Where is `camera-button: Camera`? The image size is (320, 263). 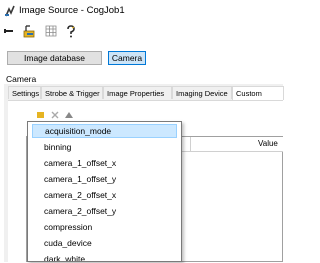 camera-button: Camera is located at coordinates (127, 58).